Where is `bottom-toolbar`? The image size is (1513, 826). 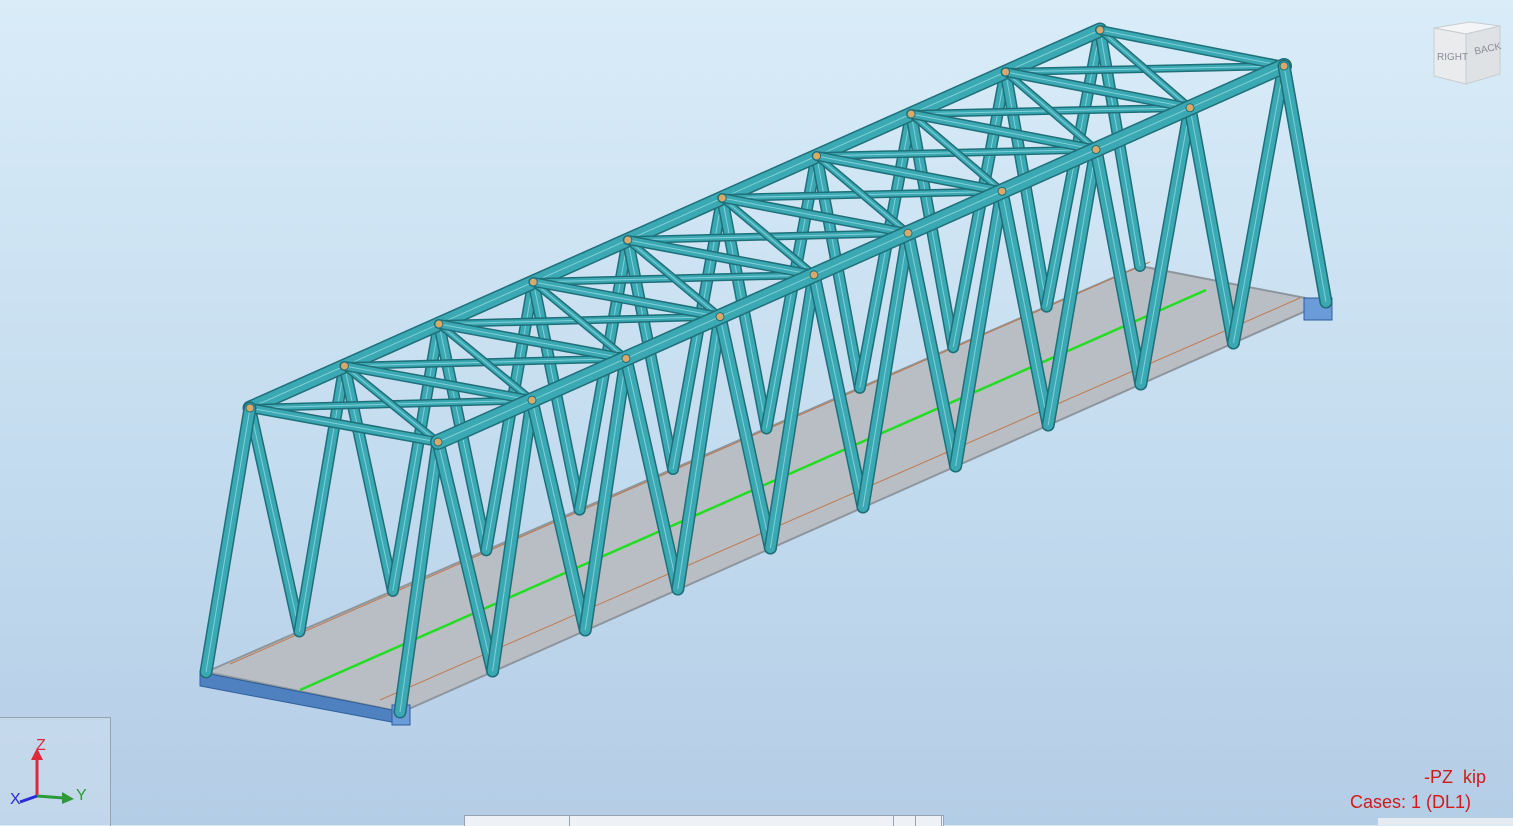
bottom-toolbar is located at coordinates (704, 820).